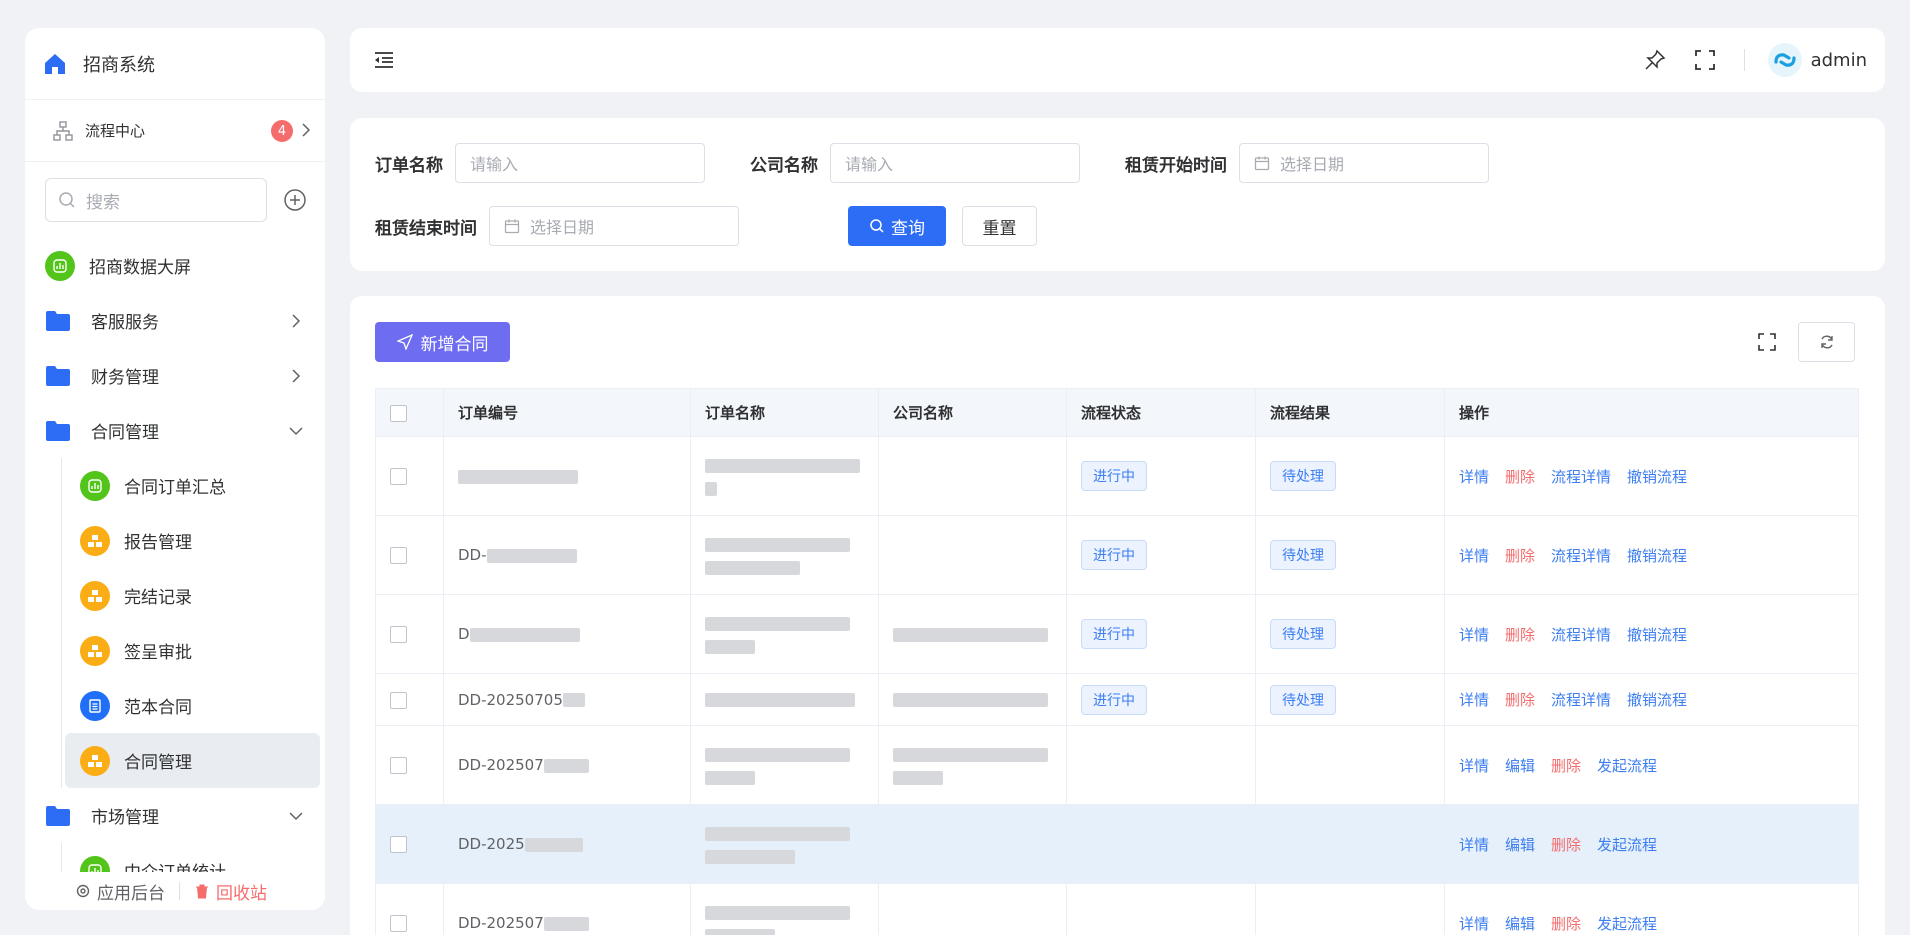 The width and height of the screenshot is (1910, 935). I want to click on table-row-hovered: DD-2025 详情 编辑 删除 发起流程, so click(1117, 844).